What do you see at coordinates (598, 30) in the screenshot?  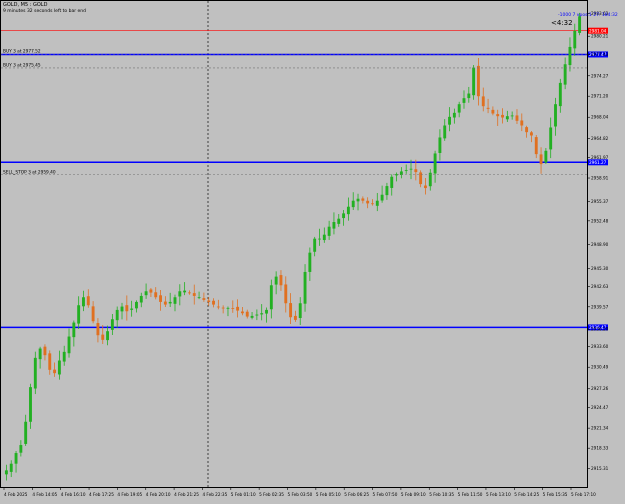 I see `level-tag-label: 2981.04` at bounding box center [598, 30].